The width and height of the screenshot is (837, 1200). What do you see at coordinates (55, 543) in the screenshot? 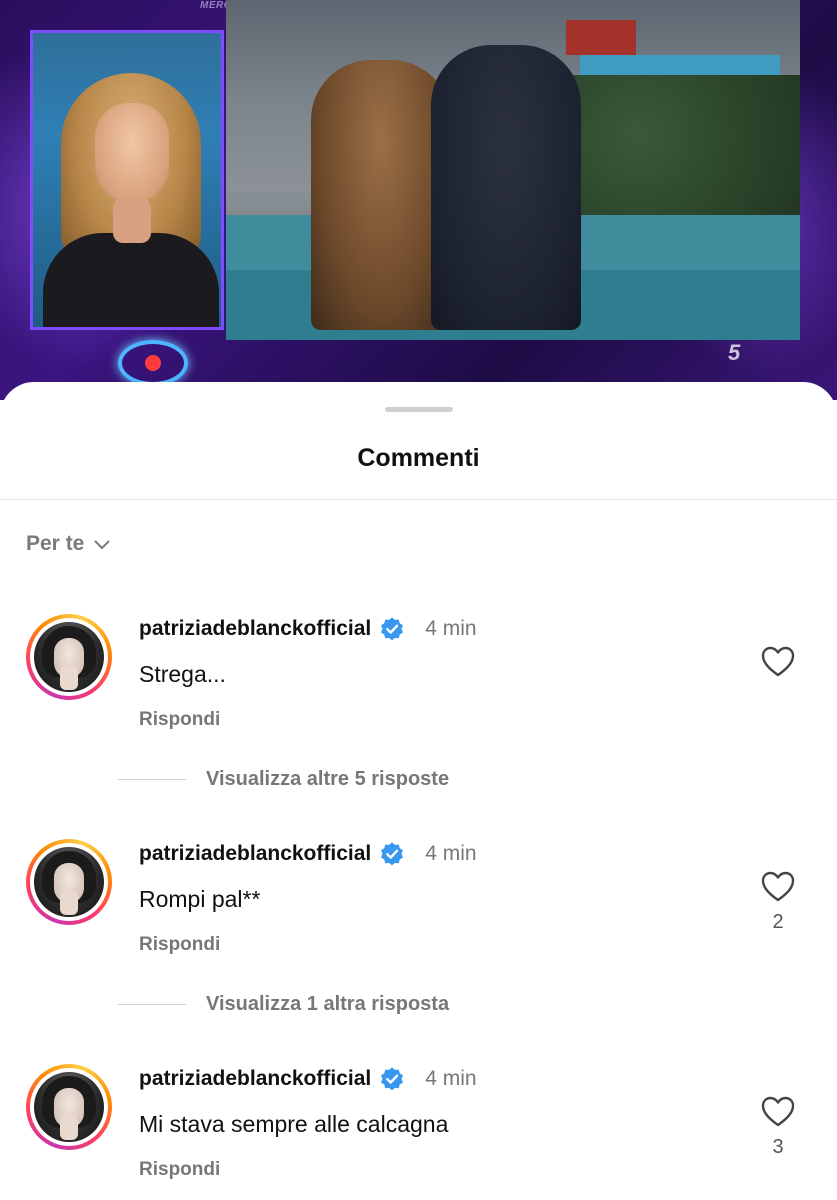
I see `sort-label: Per te` at bounding box center [55, 543].